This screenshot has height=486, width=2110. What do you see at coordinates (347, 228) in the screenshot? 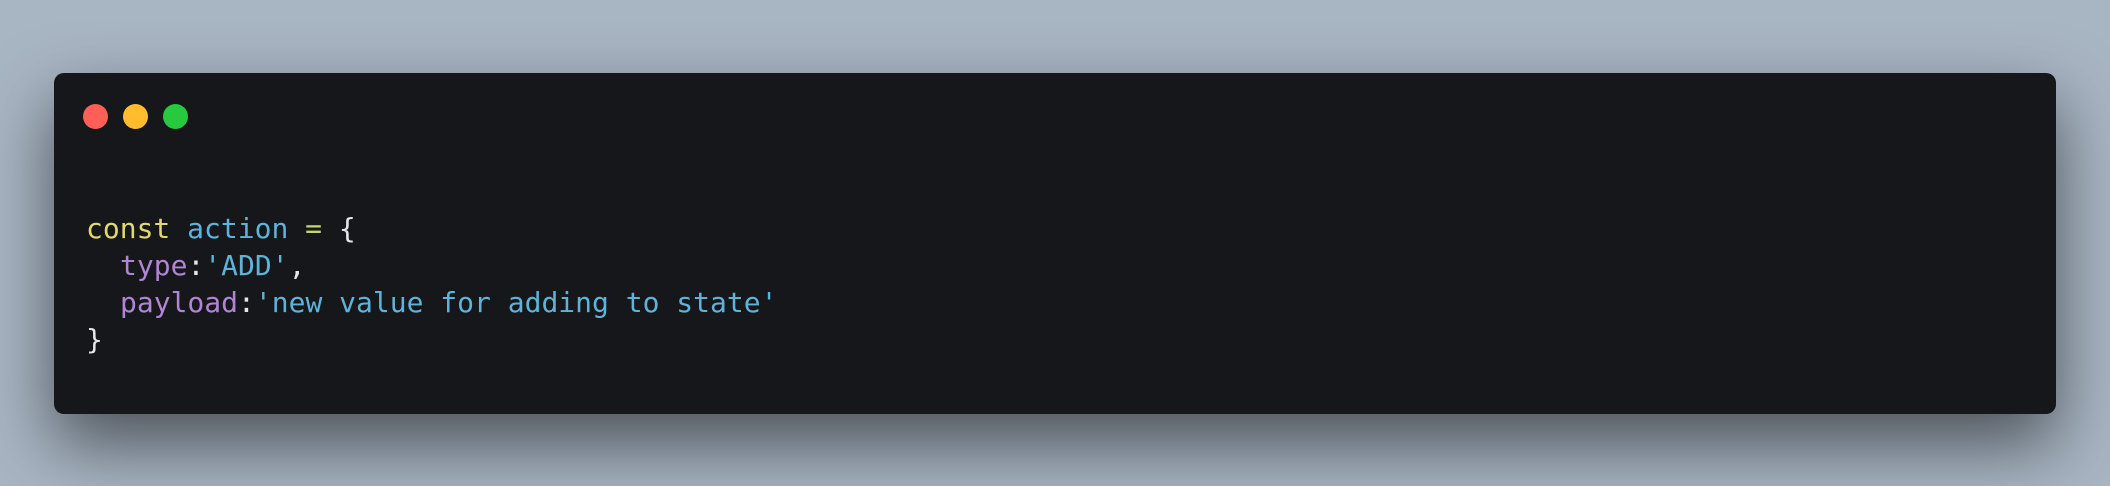
I see `open-brace: {` at bounding box center [347, 228].